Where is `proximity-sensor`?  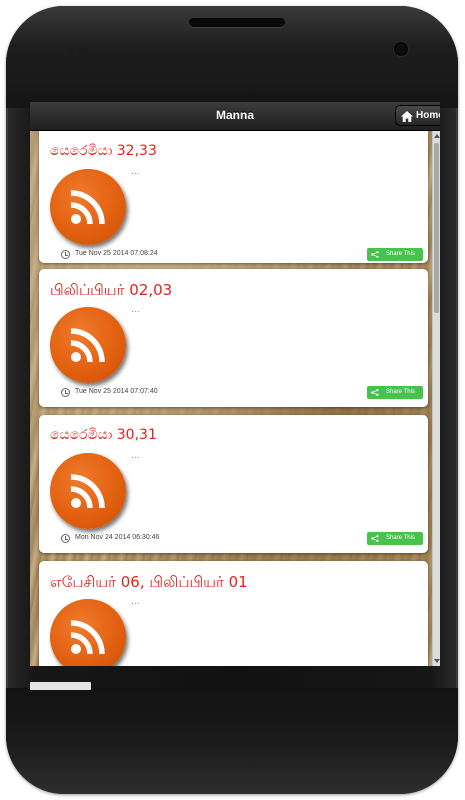 proximity-sensor is located at coordinates (70, 50).